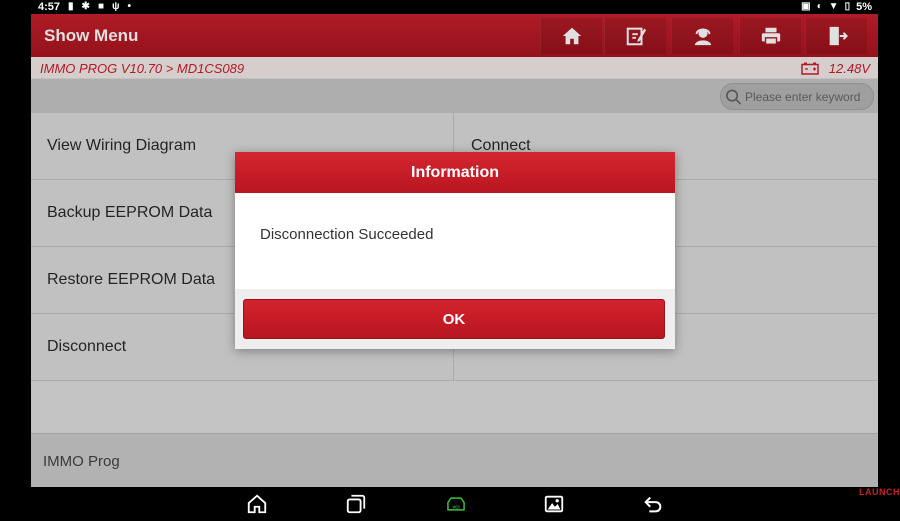 The image size is (900, 521). I want to click on back-icon, so click(653, 504).